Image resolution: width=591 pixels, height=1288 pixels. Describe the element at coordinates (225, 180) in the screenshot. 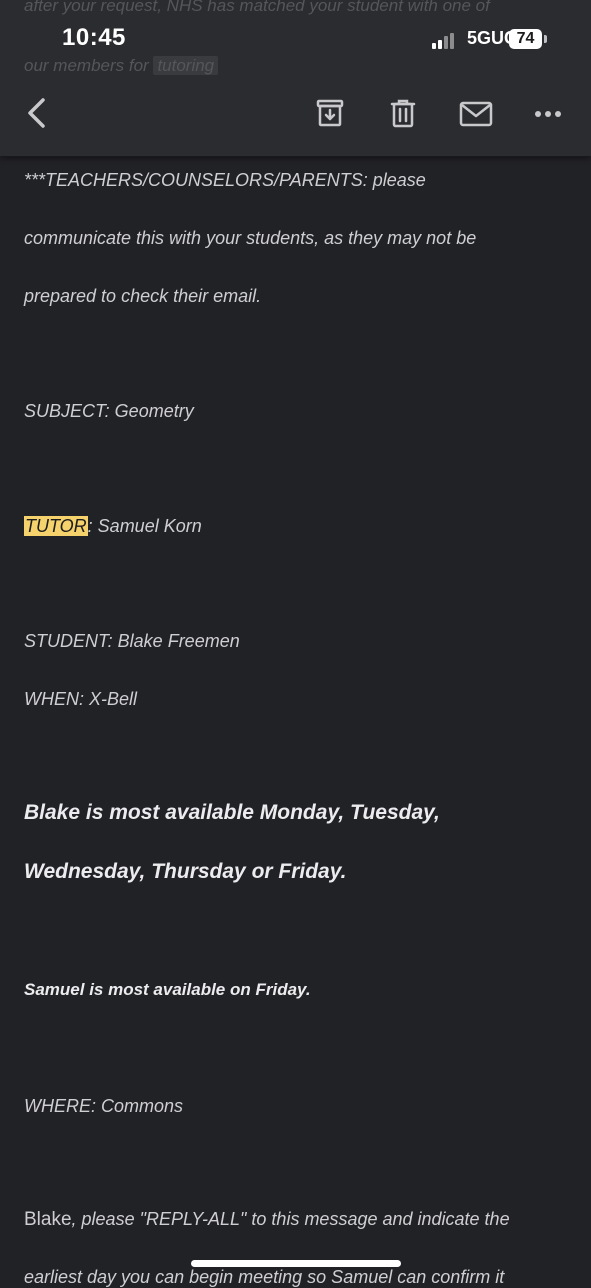

I see `notice-line-1: ***TEACHERS/COUNSELORS/PARENTS: please` at that location.